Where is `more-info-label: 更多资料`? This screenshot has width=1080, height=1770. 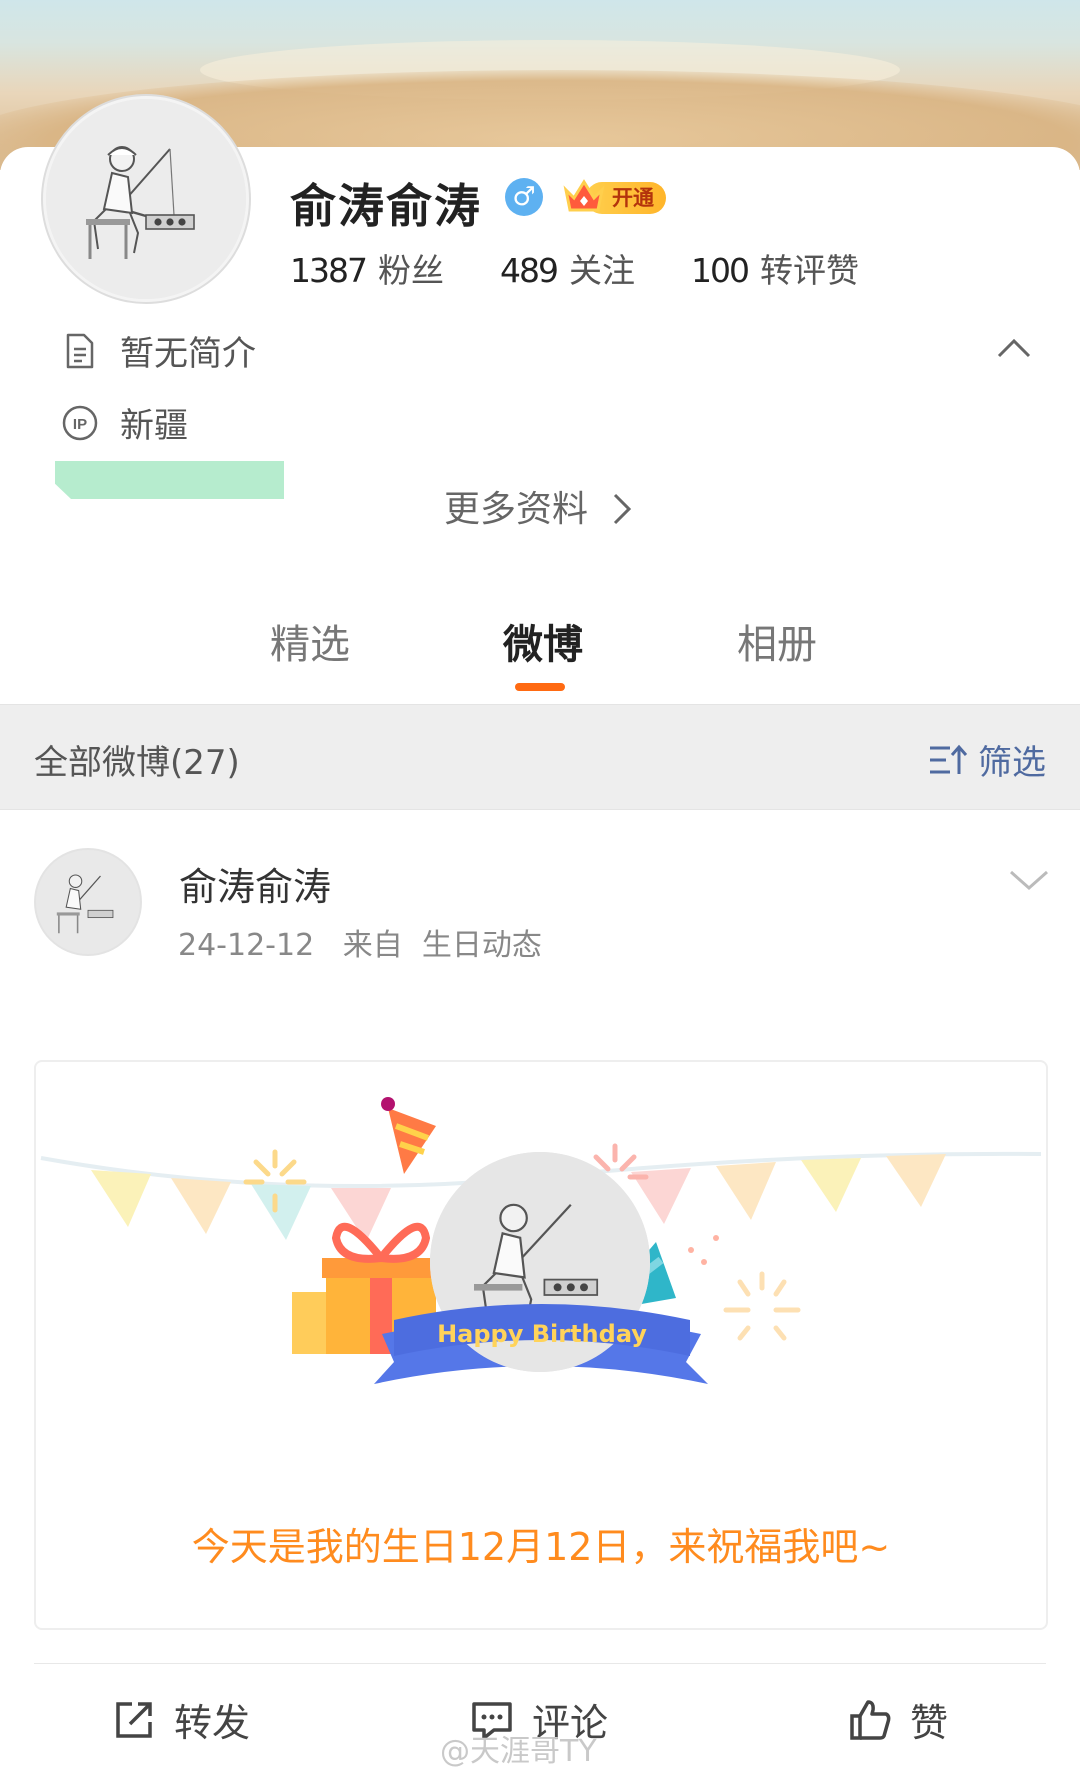 more-info-label: 更多资料 is located at coordinates (516, 509).